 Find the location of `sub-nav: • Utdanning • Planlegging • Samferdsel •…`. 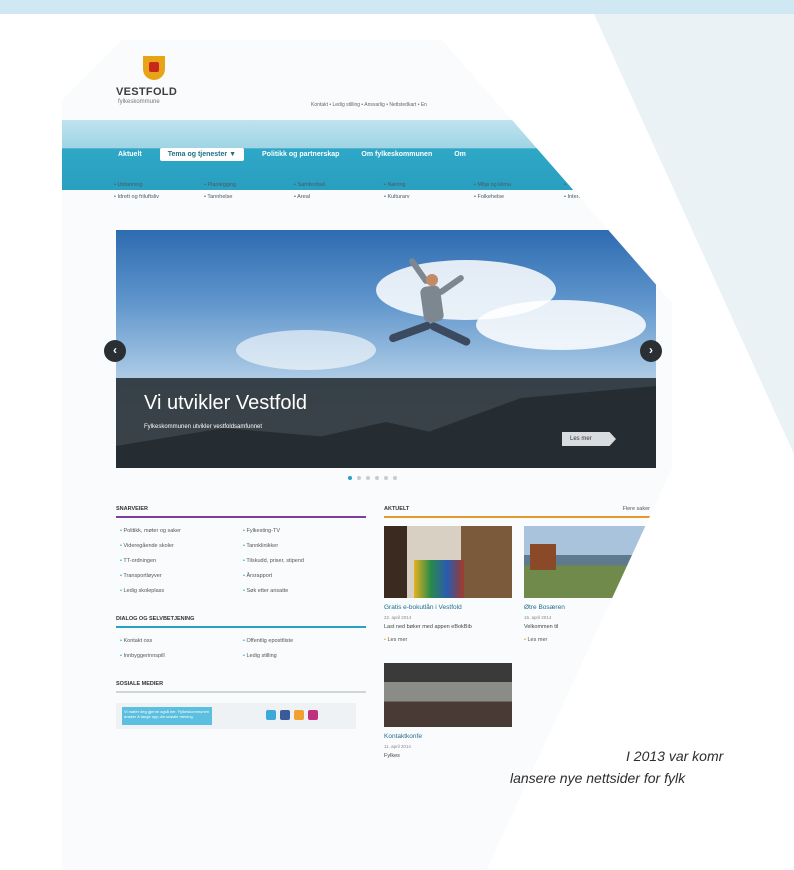

sub-nav: • Utdanning • Planlegging • Samferdsel •… is located at coordinates (394, 194).